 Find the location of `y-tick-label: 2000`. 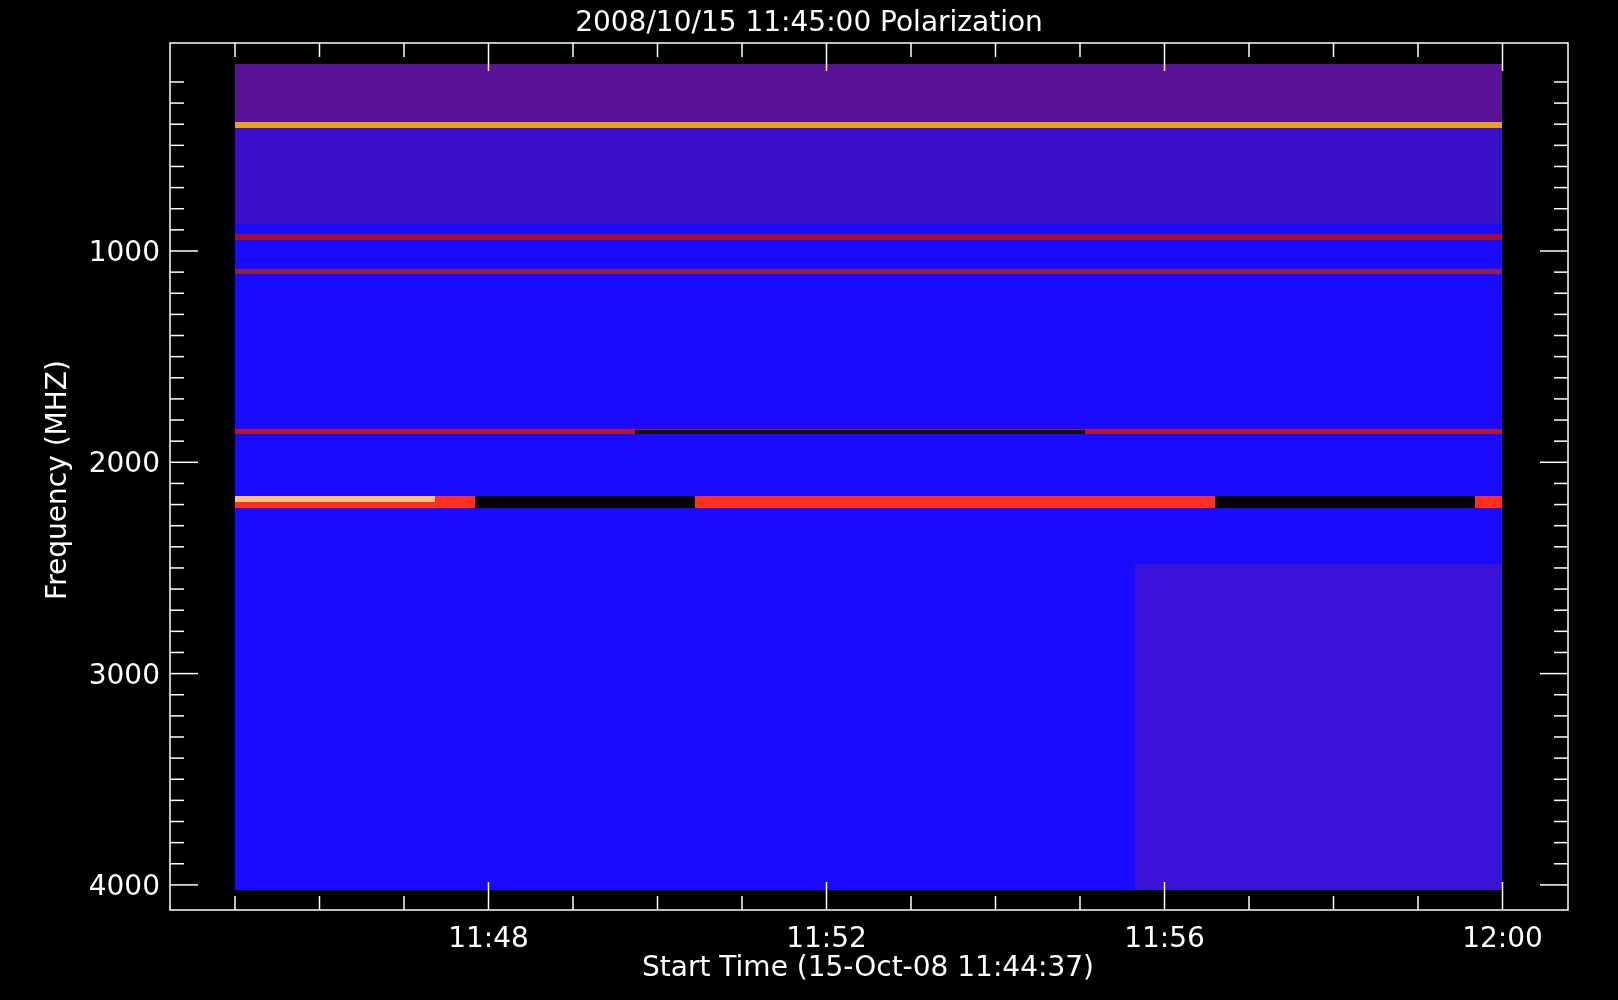

y-tick-label: 2000 is located at coordinates (124, 463).